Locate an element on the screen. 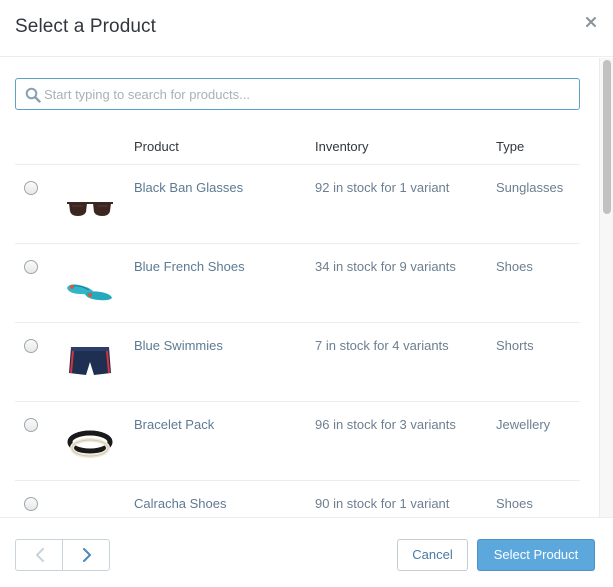 This screenshot has height=587, width=613. product-type: Shorts is located at coordinates (515, 345).